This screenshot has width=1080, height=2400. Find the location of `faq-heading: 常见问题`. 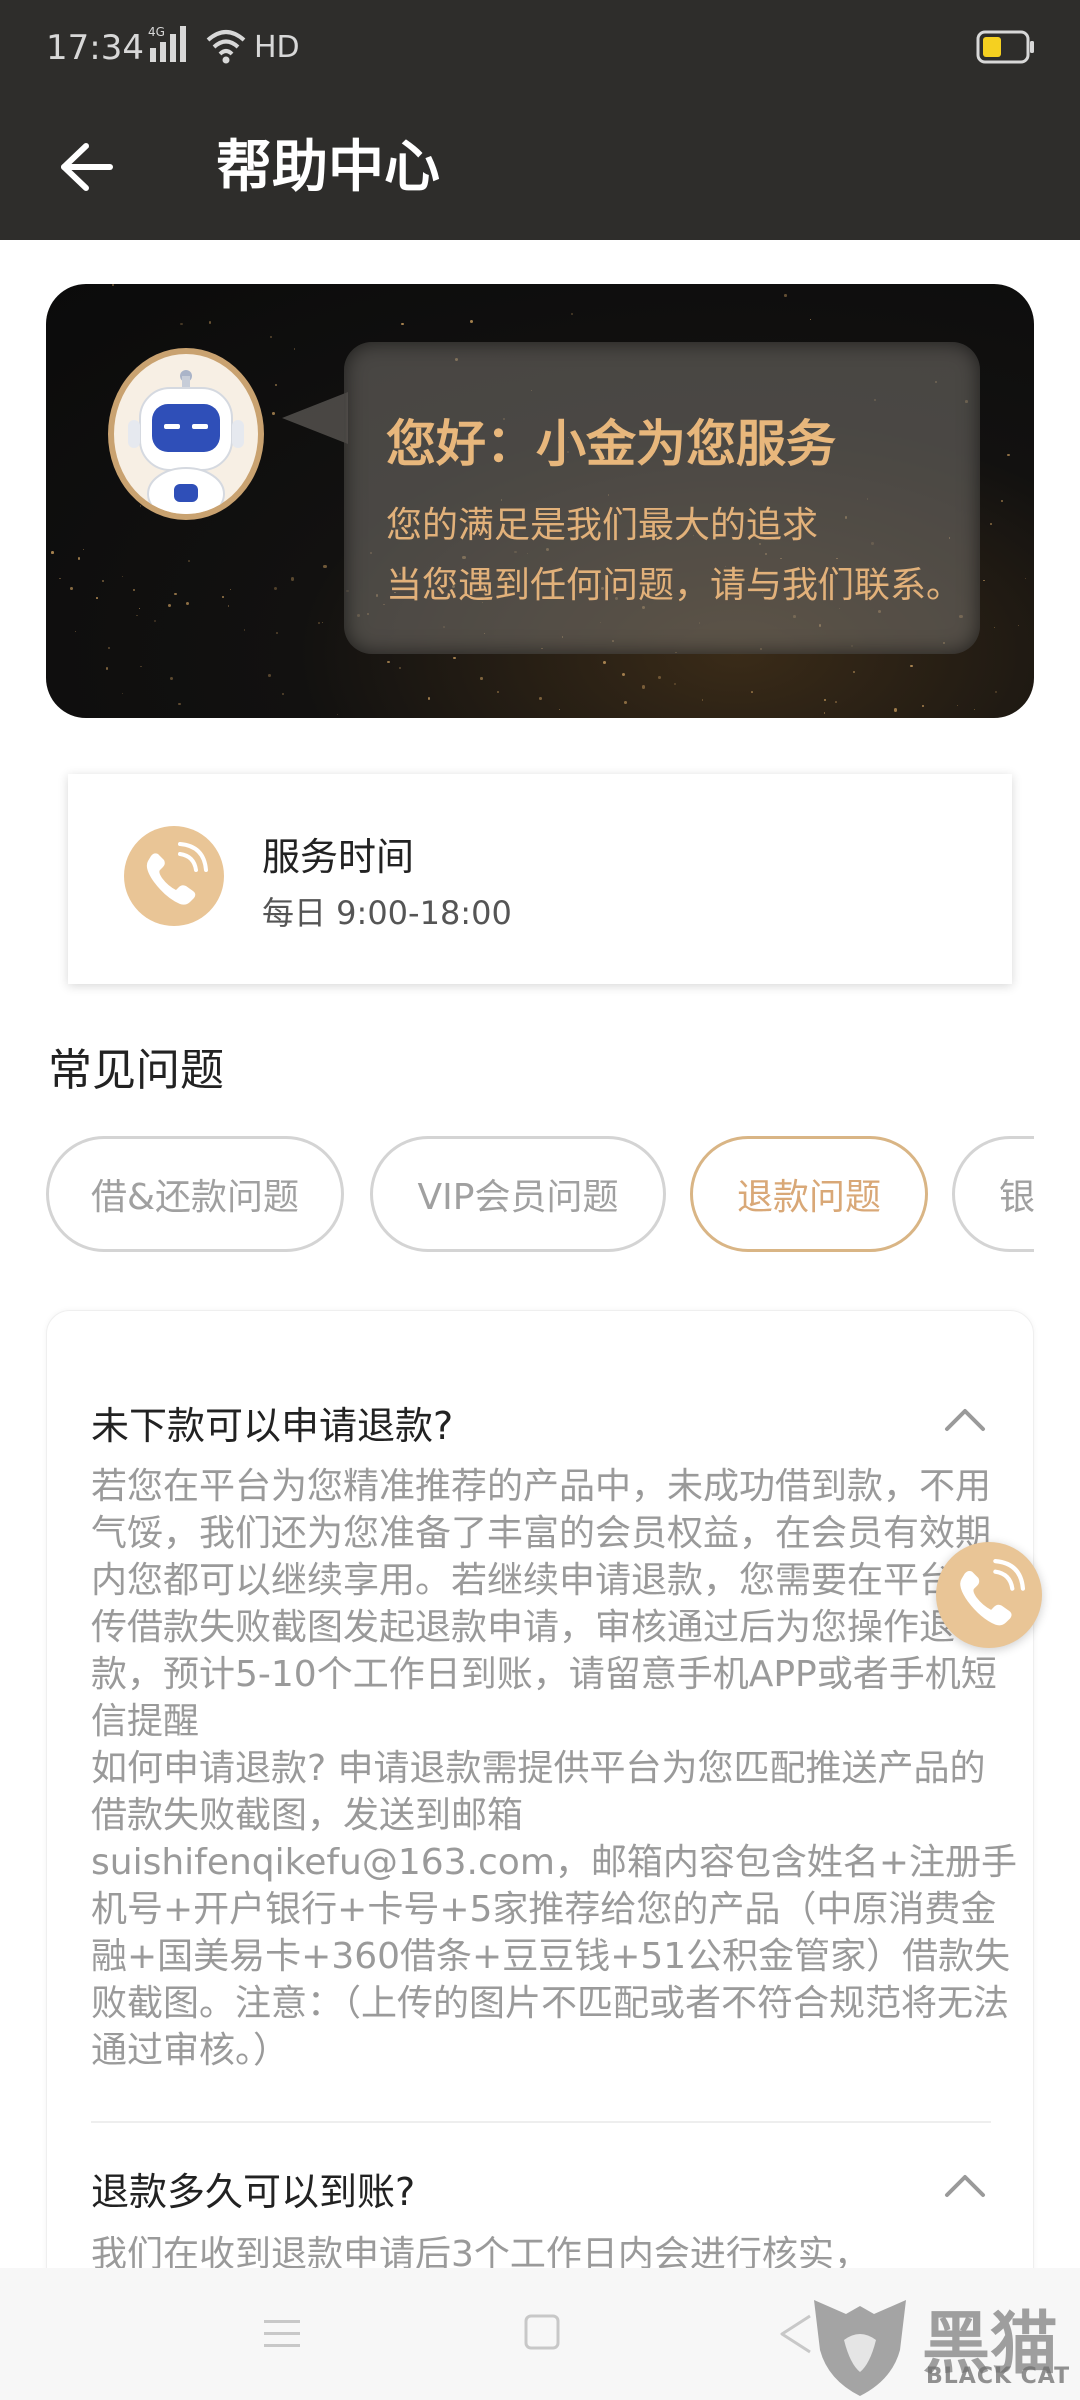

faq-heading: 常见问题 is located at coordinates (136, 1070).